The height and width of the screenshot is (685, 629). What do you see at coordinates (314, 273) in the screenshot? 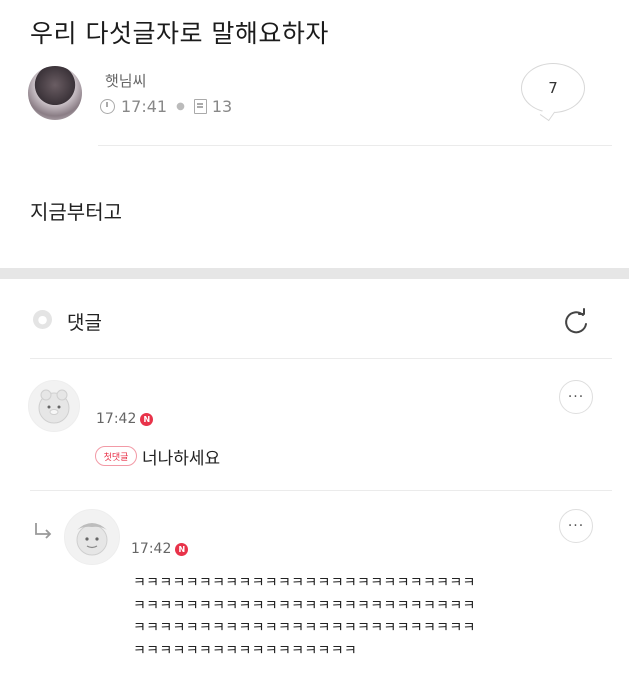
I see `section-divider` at bounding box center [314, 273].